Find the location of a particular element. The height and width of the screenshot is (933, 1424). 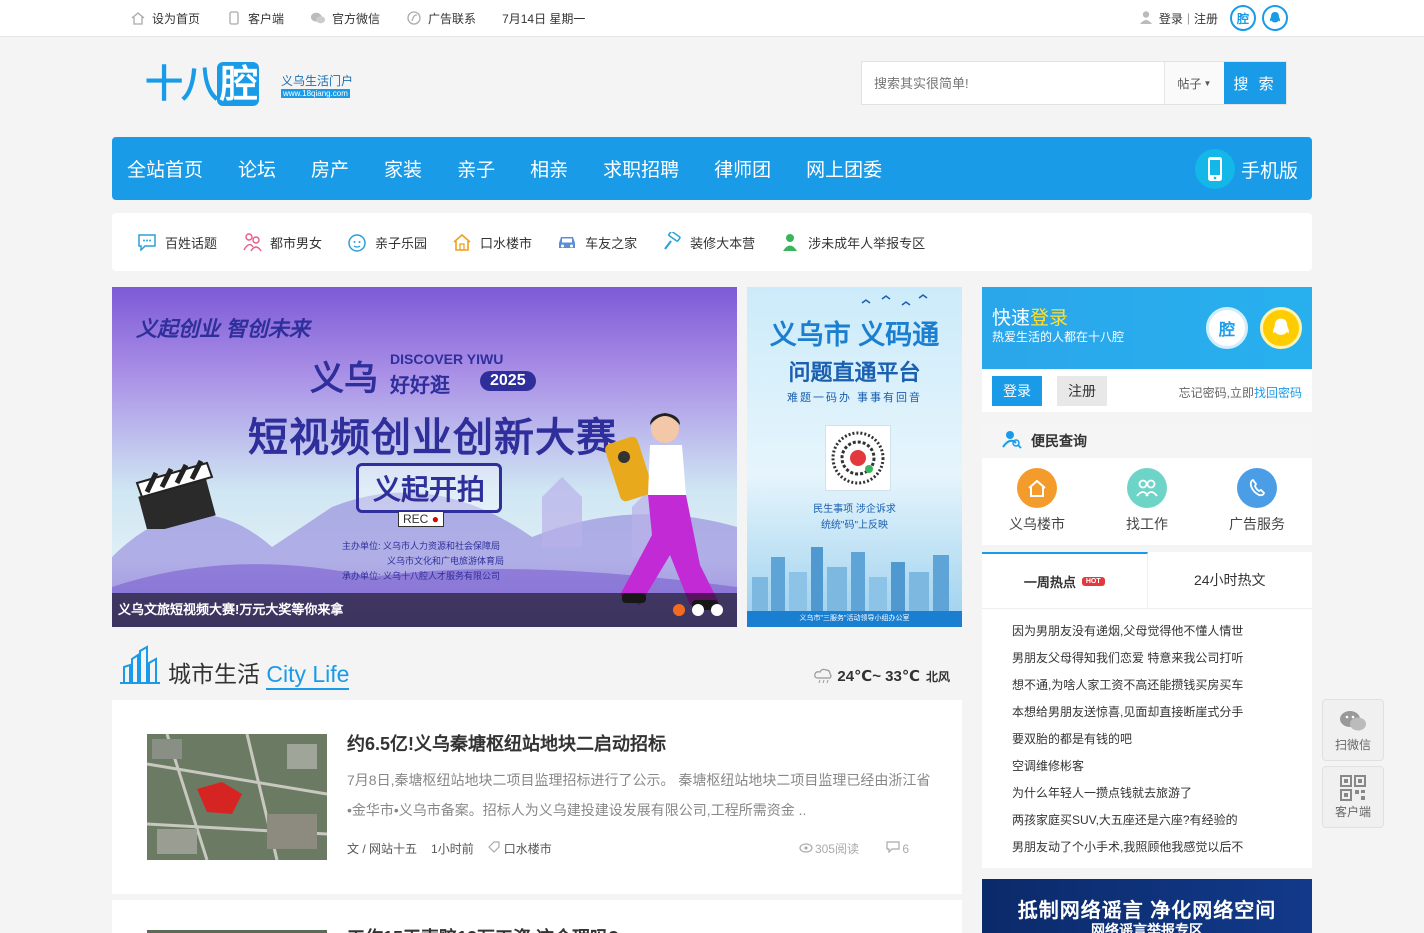

convenience-header: 便民查询 is located at coordinates (1147, 440).